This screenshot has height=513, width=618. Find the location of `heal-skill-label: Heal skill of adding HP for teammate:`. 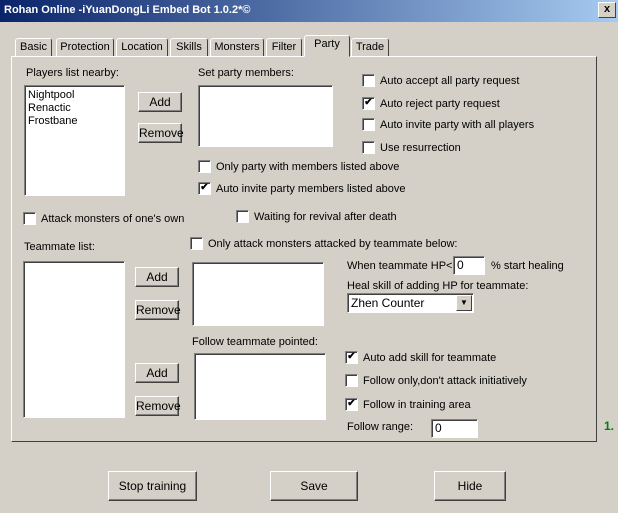

heal-skill-label: Heal skill of adding HP for teammate: is located at coordinates (438, 286).